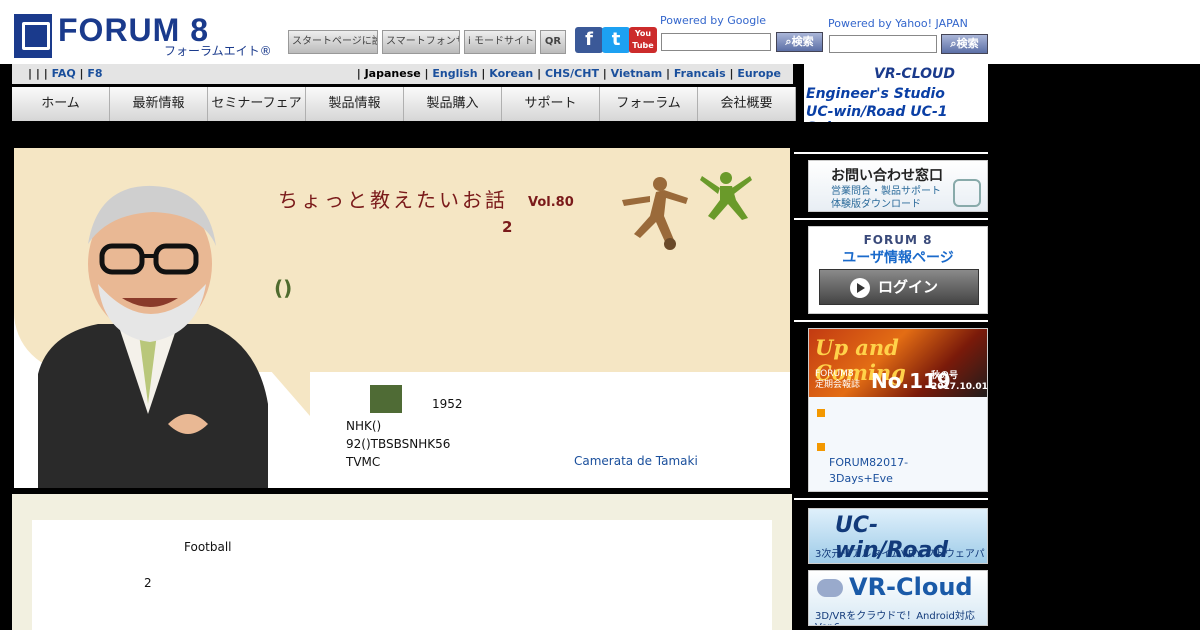  I want to click on smartphone-site-button: スマートフォンサイト, so click(421, 42).